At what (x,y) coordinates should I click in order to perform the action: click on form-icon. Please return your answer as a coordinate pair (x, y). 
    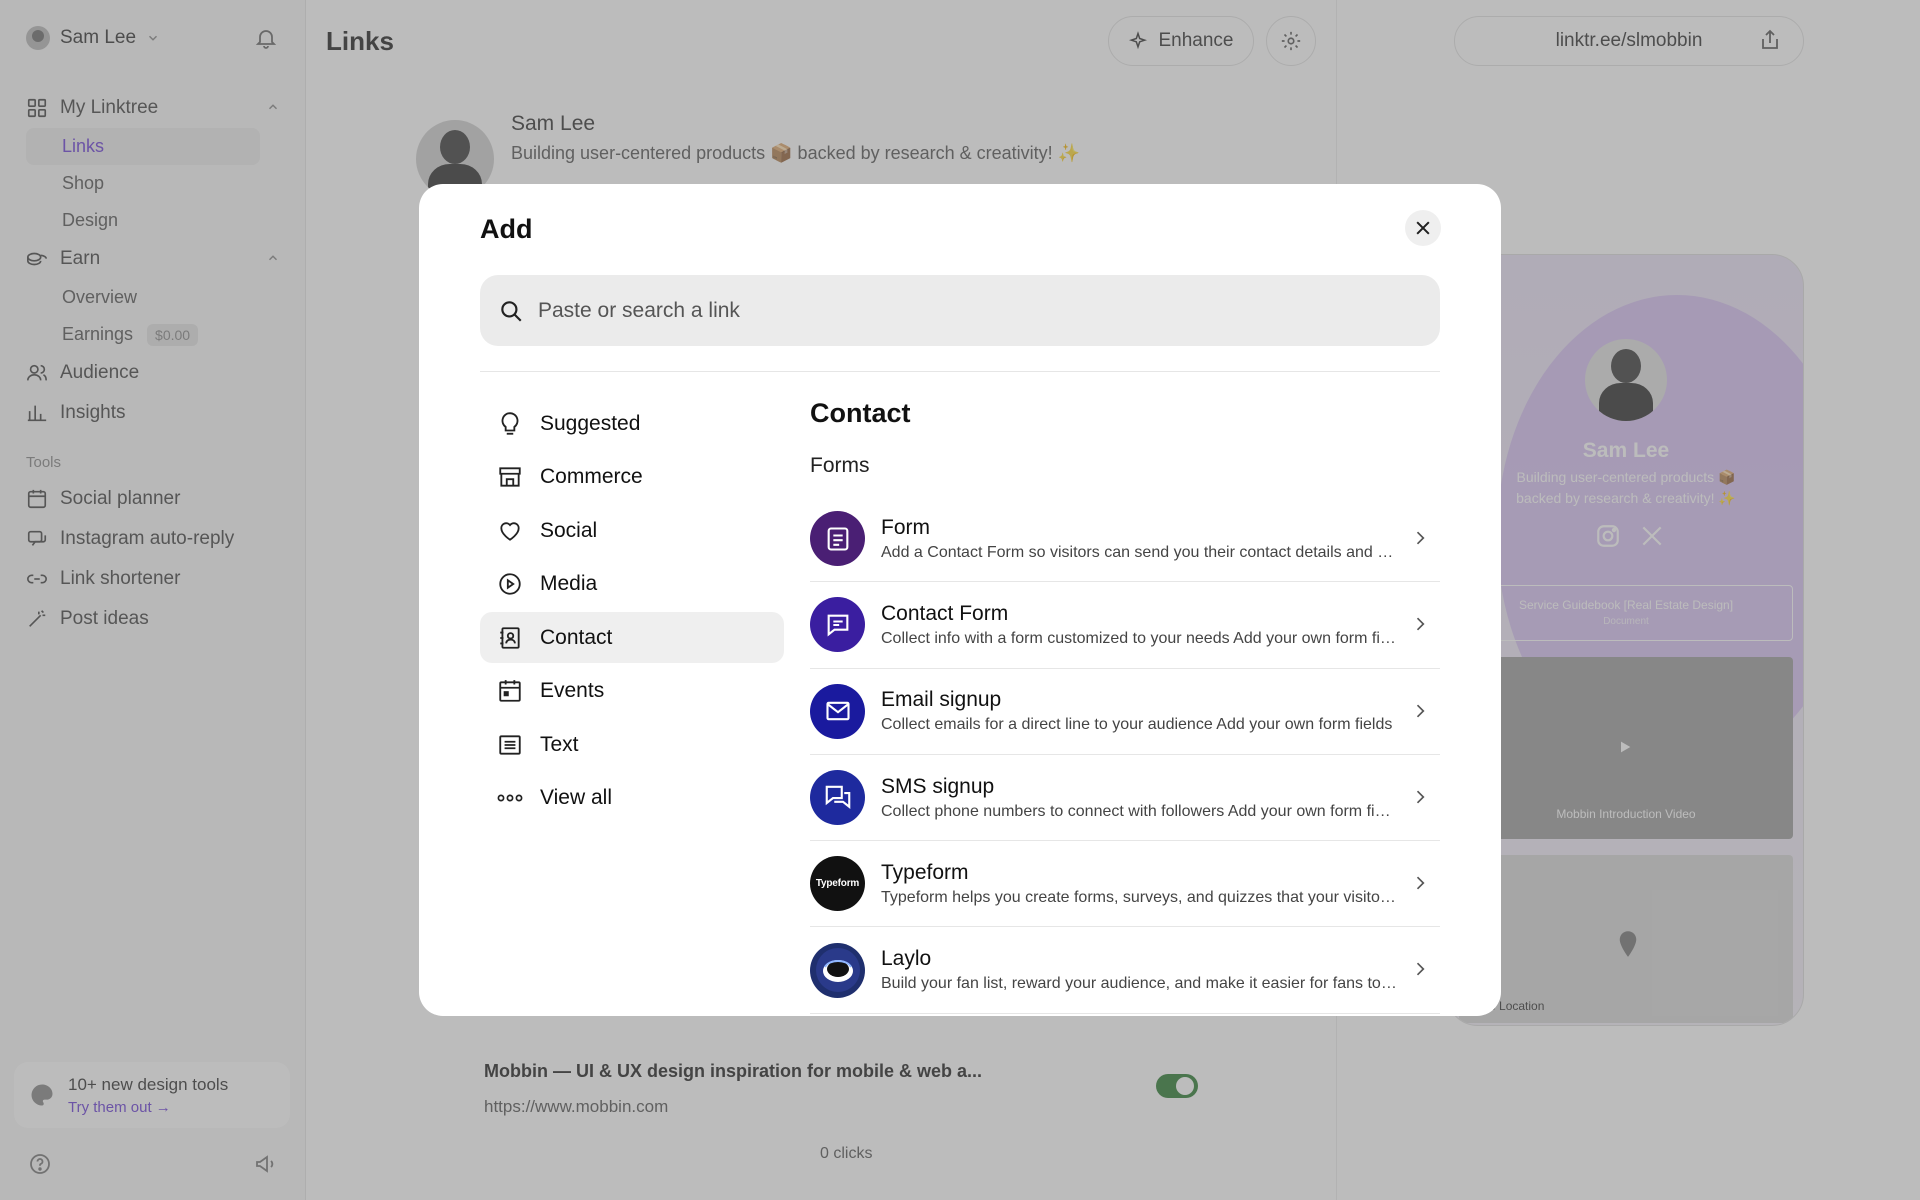
    Looking at the image, I should click on (837, 539).